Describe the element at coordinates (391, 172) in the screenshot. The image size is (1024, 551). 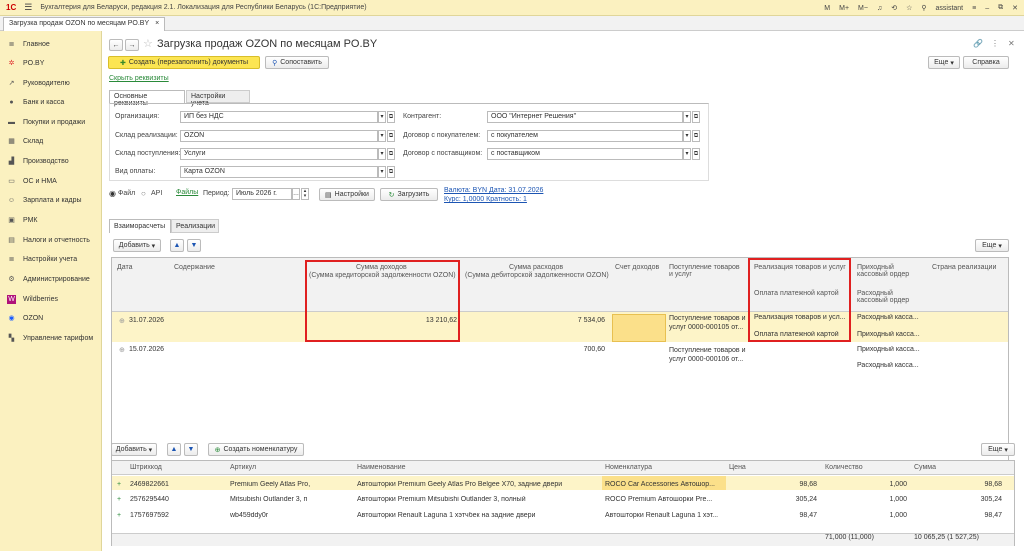
I see `pay-open-icon: ⧉` at that location.